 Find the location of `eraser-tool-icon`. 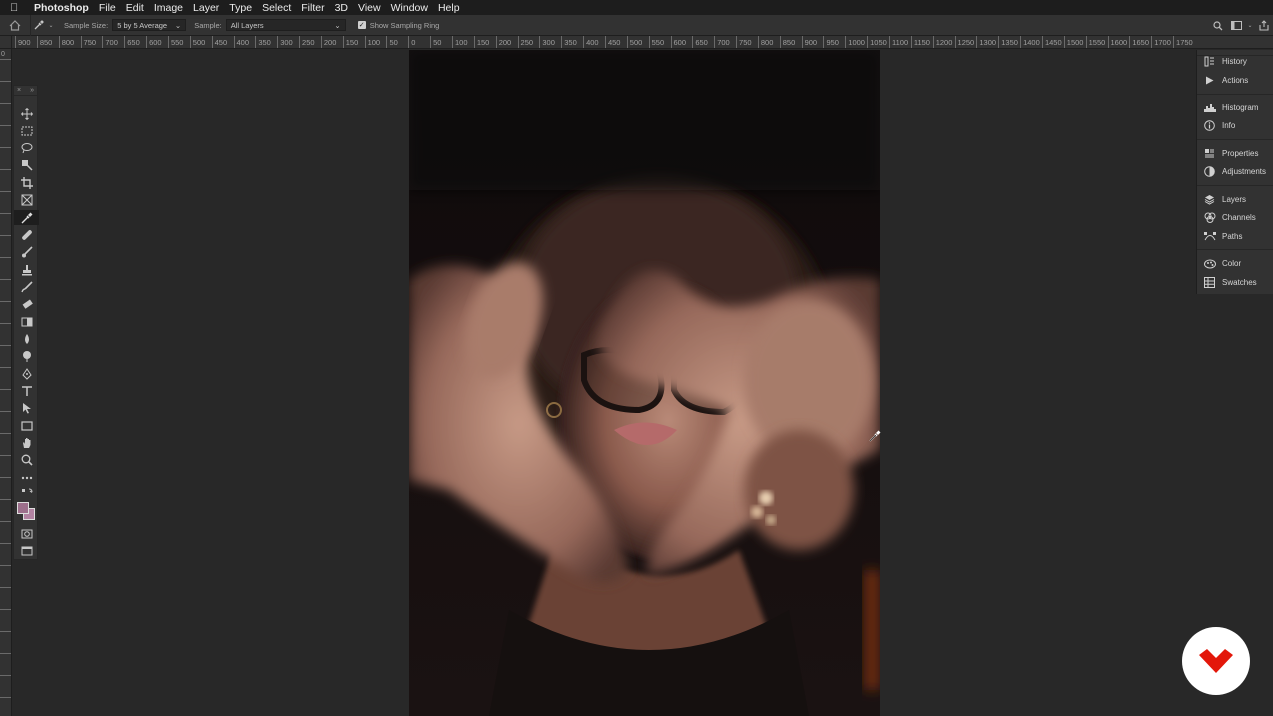

eraser-tool-icon is located at coordinates (26, 303).